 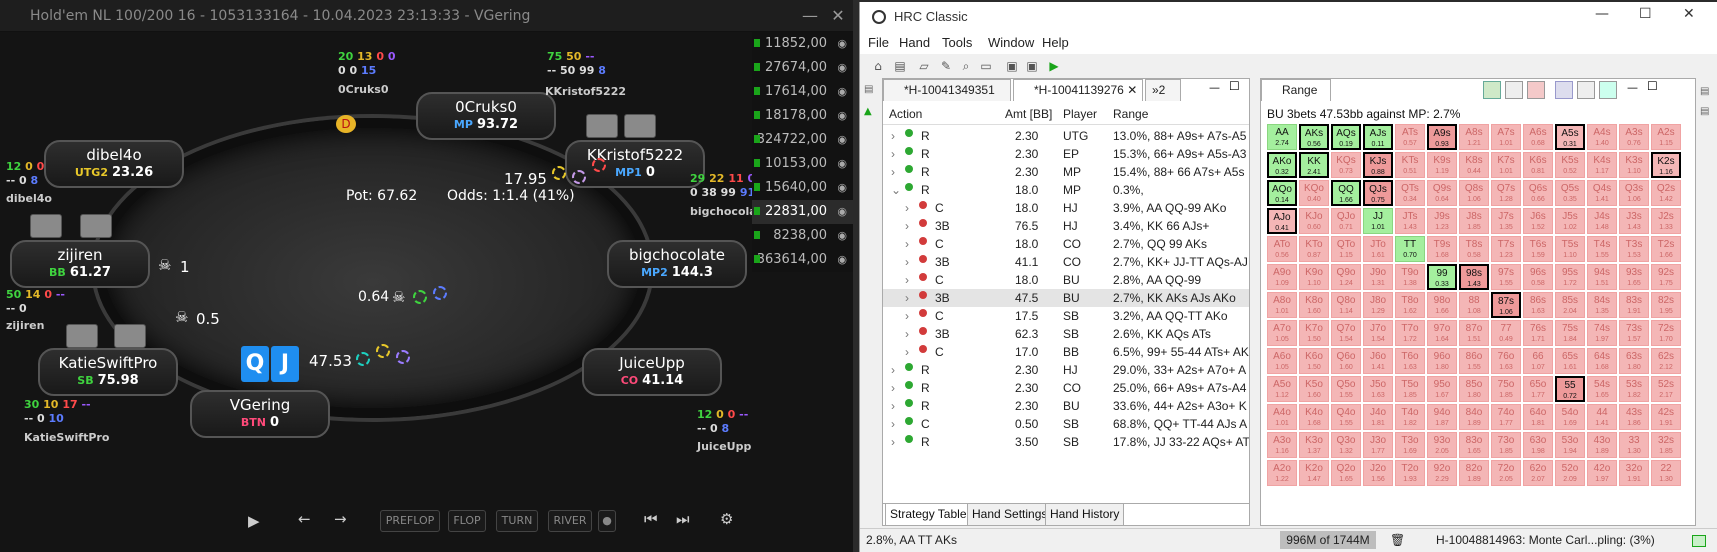 What do you see at coordinates (802, 212) in the screenshot?
I see `table-item-selected: 22831,00 ◉` at bounding box center [802, 212].